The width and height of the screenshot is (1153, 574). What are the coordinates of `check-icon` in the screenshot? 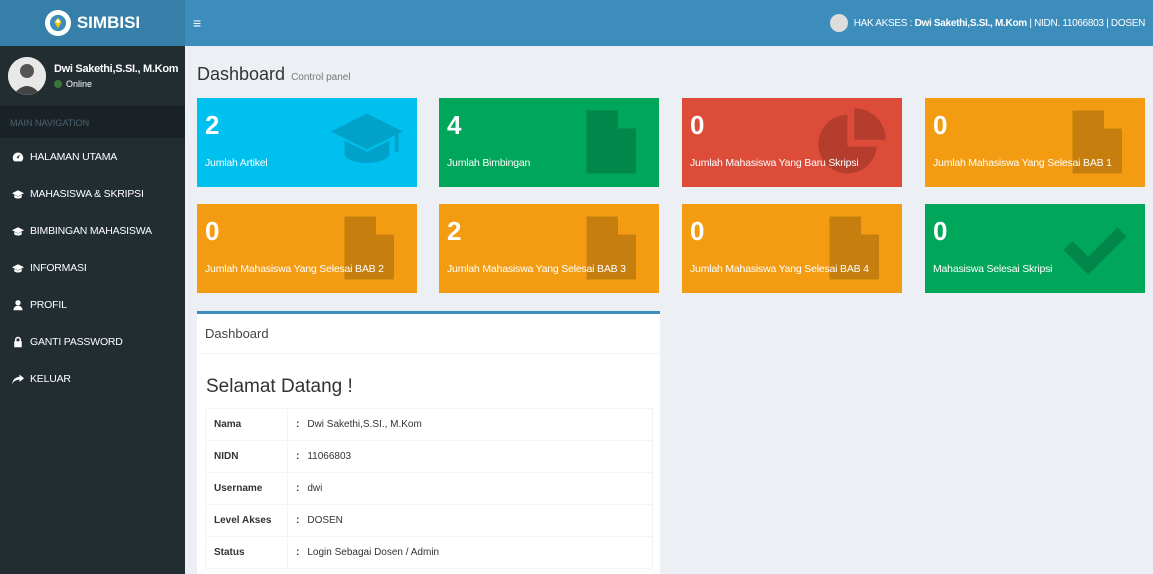 It's located at (1095, 251).